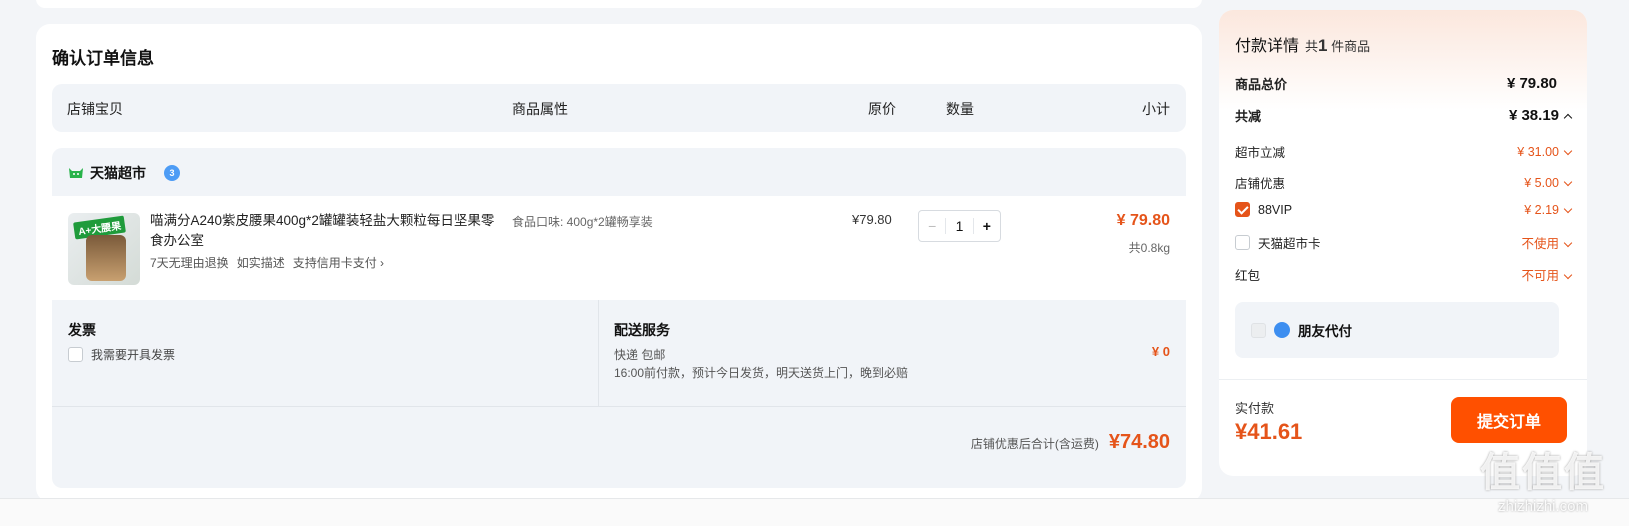  I want to click on tmall-cat-icon, so click(76, 173).